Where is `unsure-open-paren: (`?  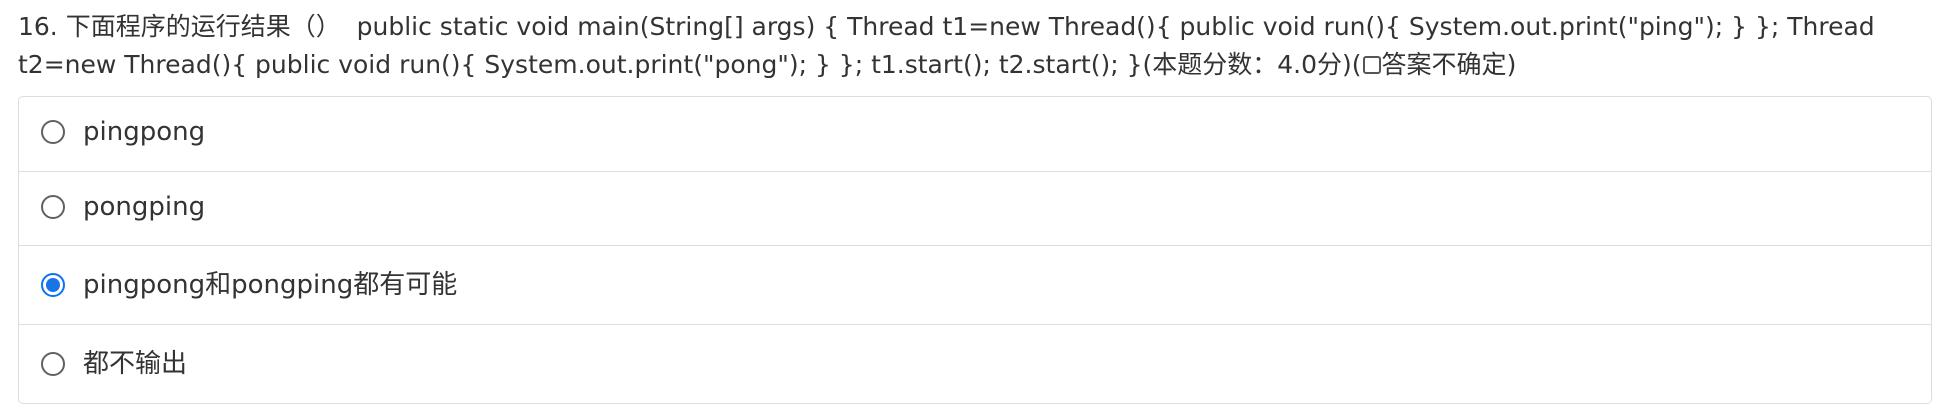
unsure-open-paren: ( is located at coordinates (1356, 64).